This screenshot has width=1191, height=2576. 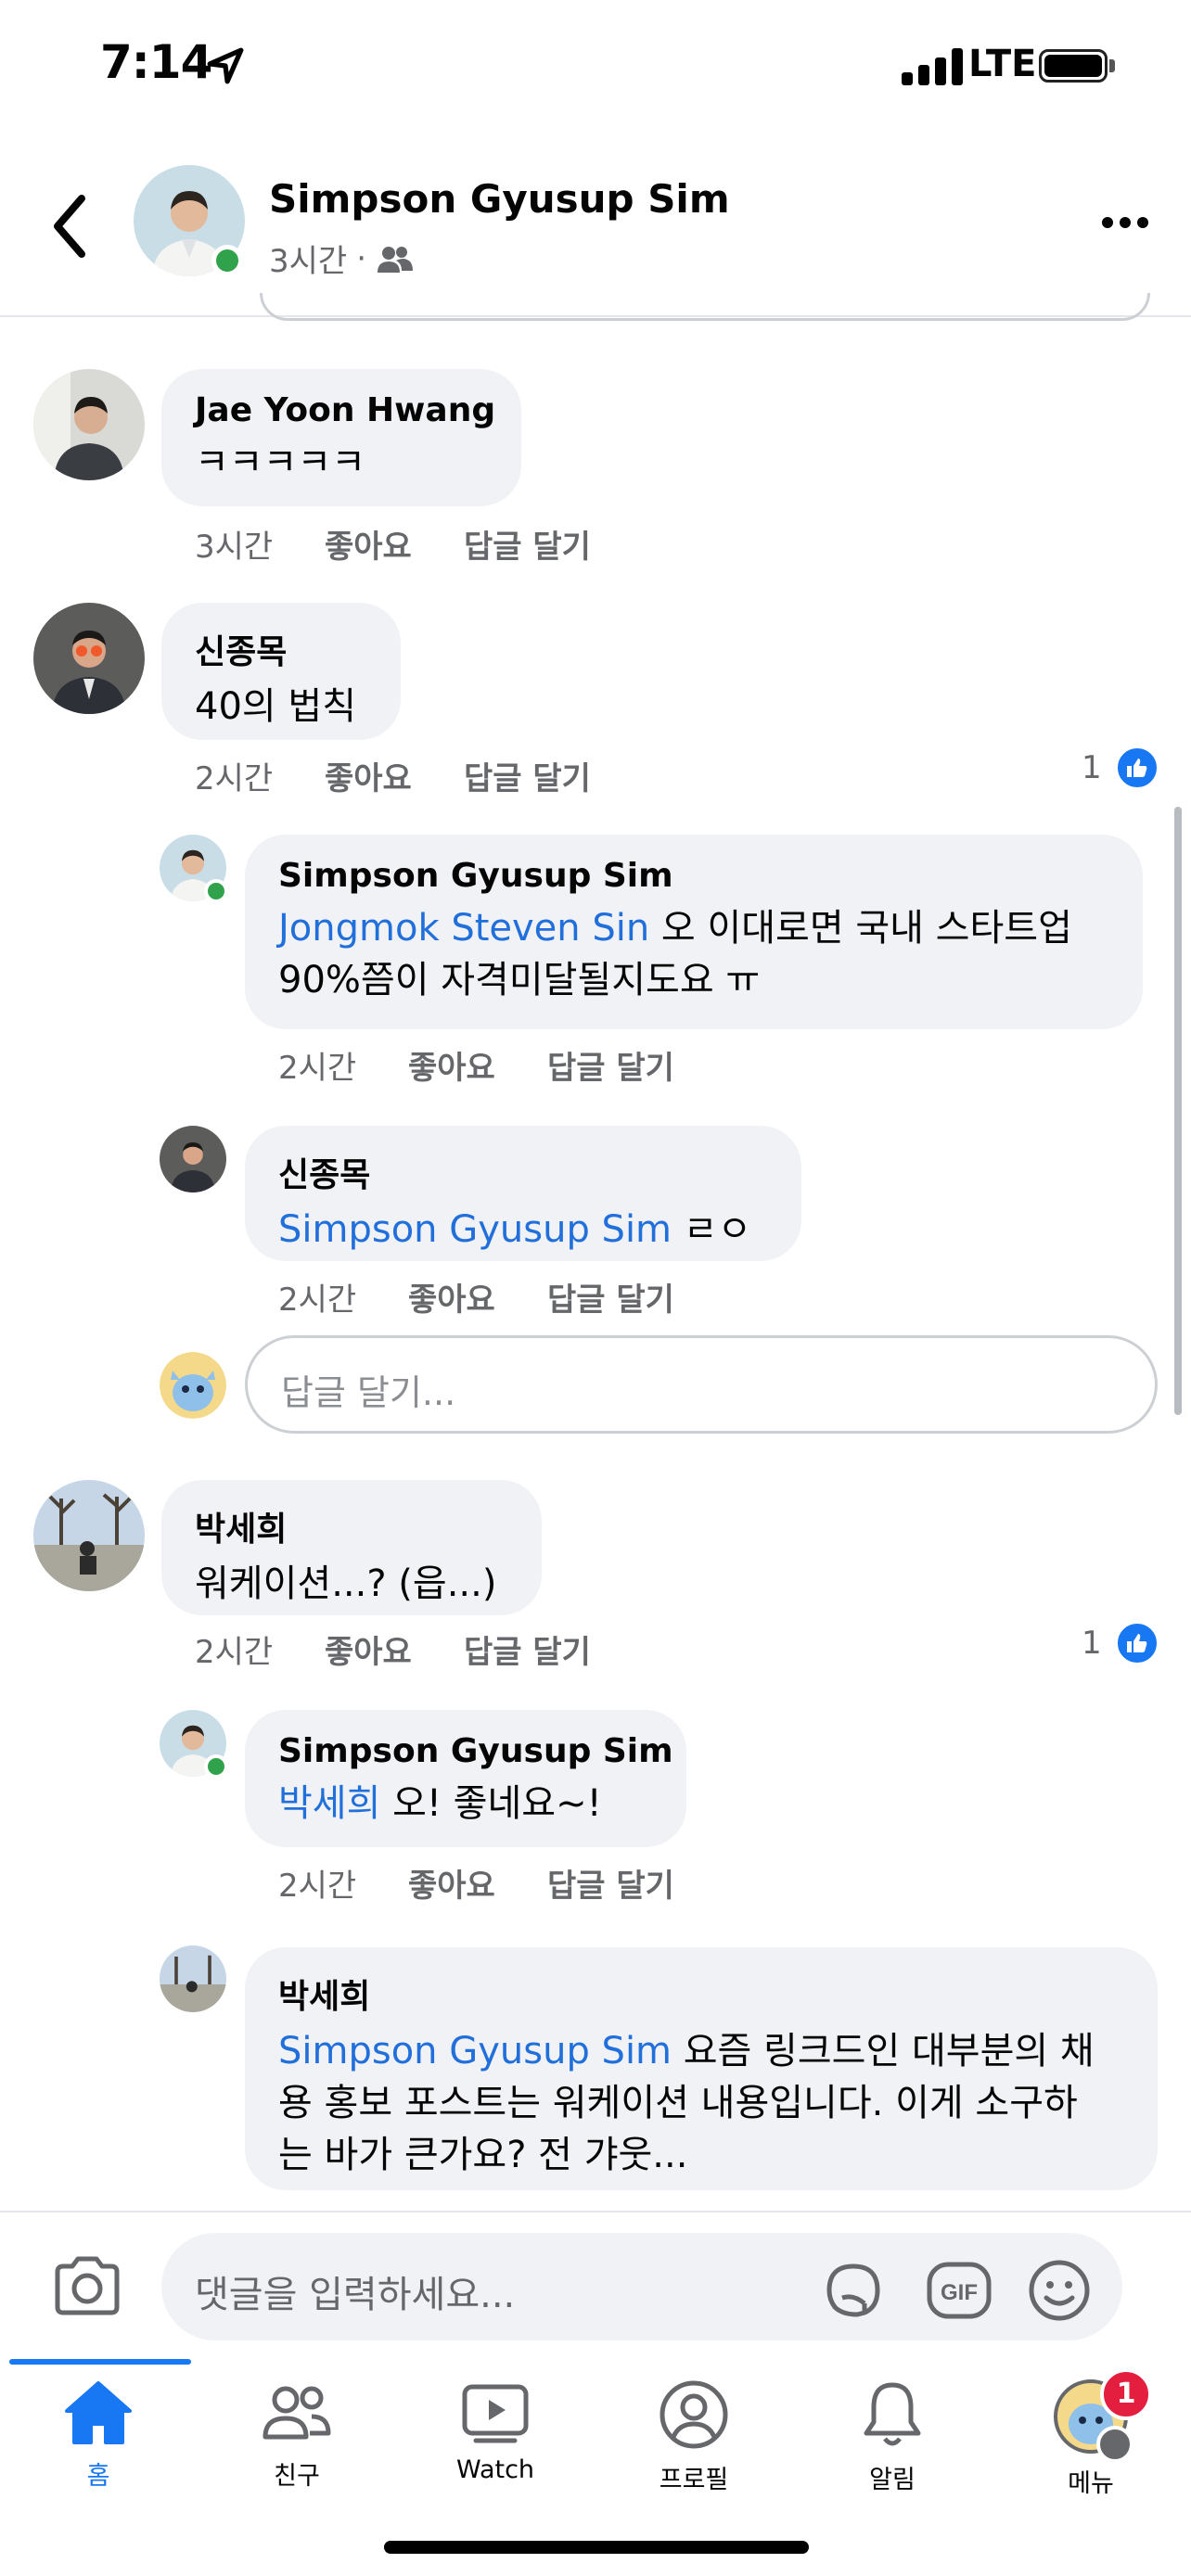 I want to click on svg-text: GIF, so click(x=959, y=2292).